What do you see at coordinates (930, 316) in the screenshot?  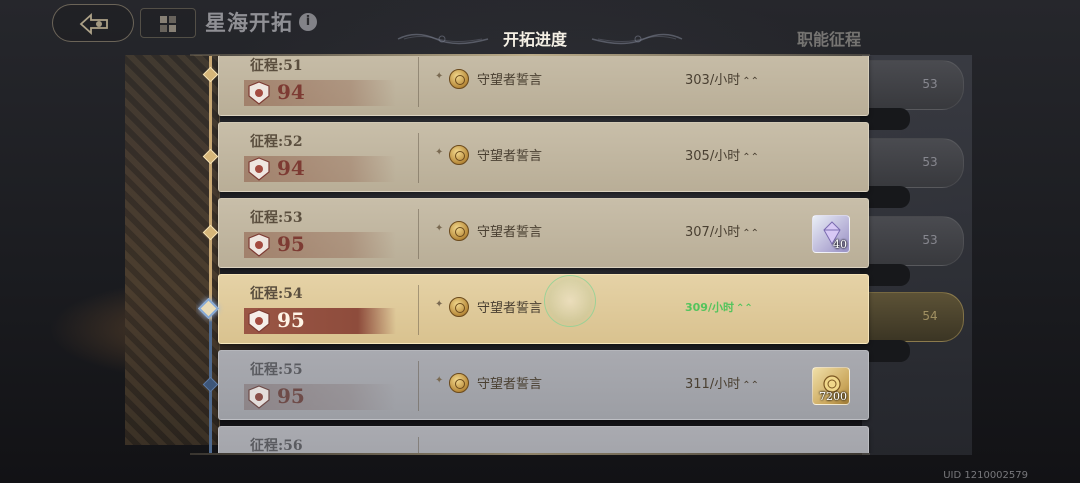 I see `career-pin-label: 54` at bounding box center [930, 316].